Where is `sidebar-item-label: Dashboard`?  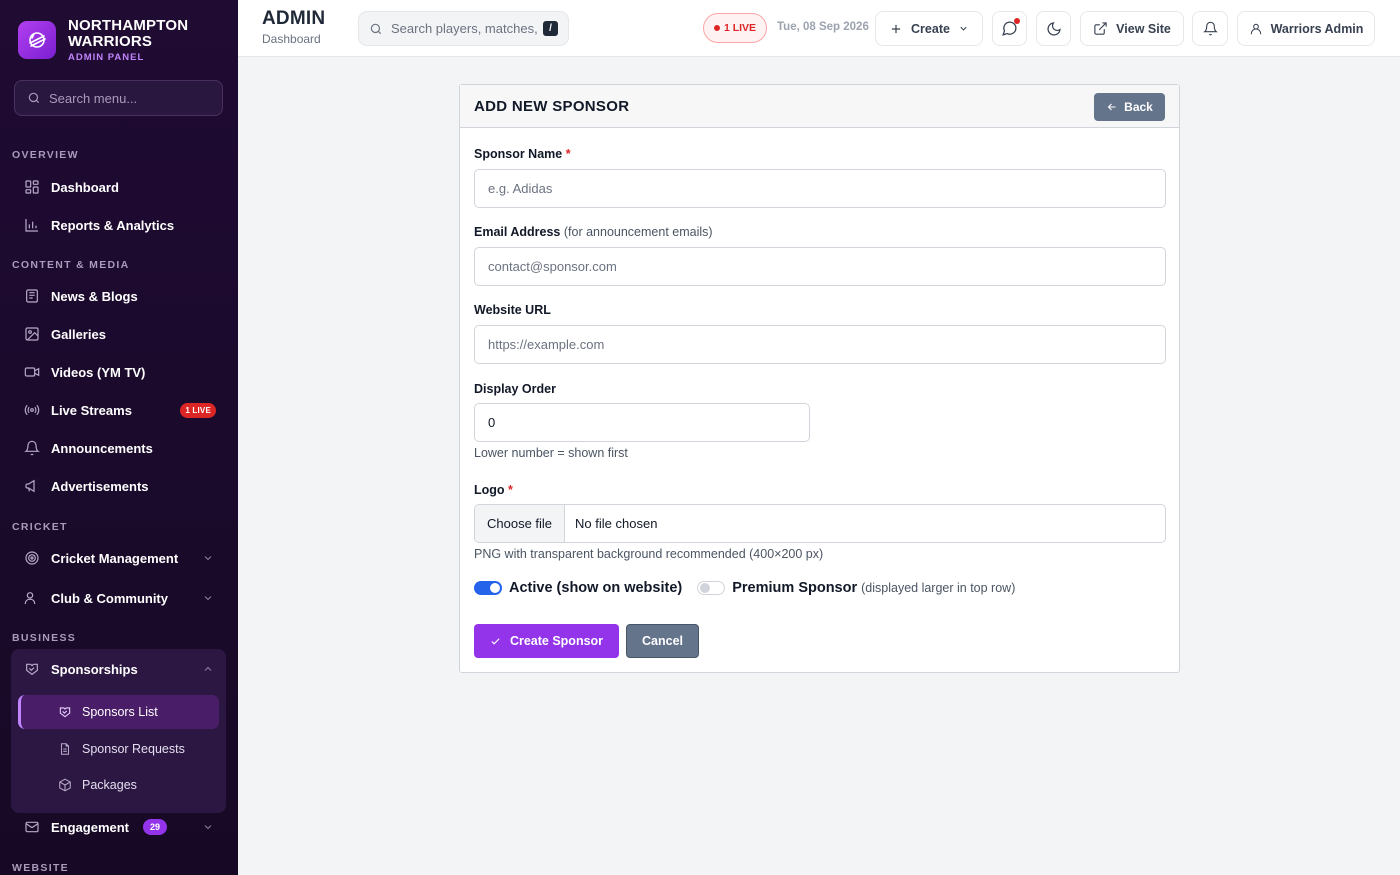 sidebar-item-label: Dashboard is located at coordinates (85, 187).